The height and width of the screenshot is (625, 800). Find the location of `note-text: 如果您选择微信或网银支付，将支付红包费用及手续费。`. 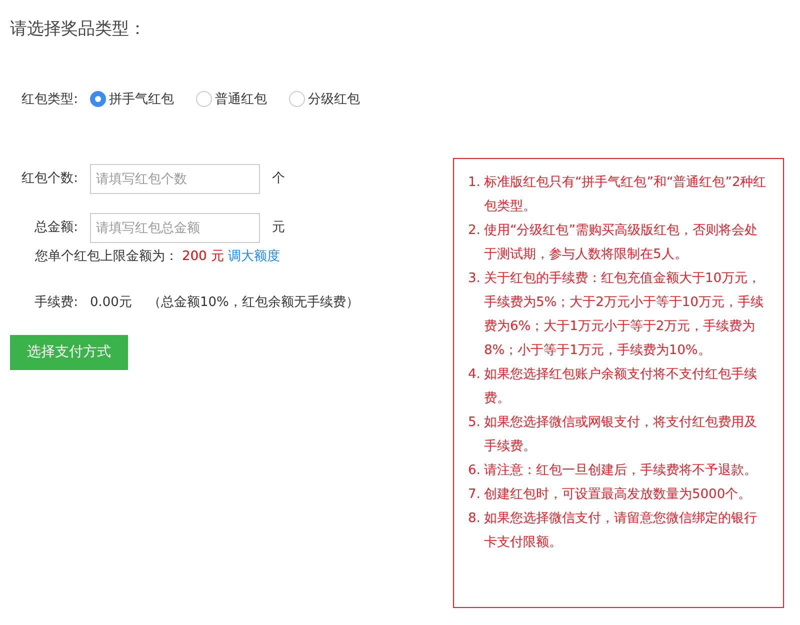

note-text: 如果您选择微信或网银支付，将支付红包费用及手续费。 is located at coordinates (621, 435).